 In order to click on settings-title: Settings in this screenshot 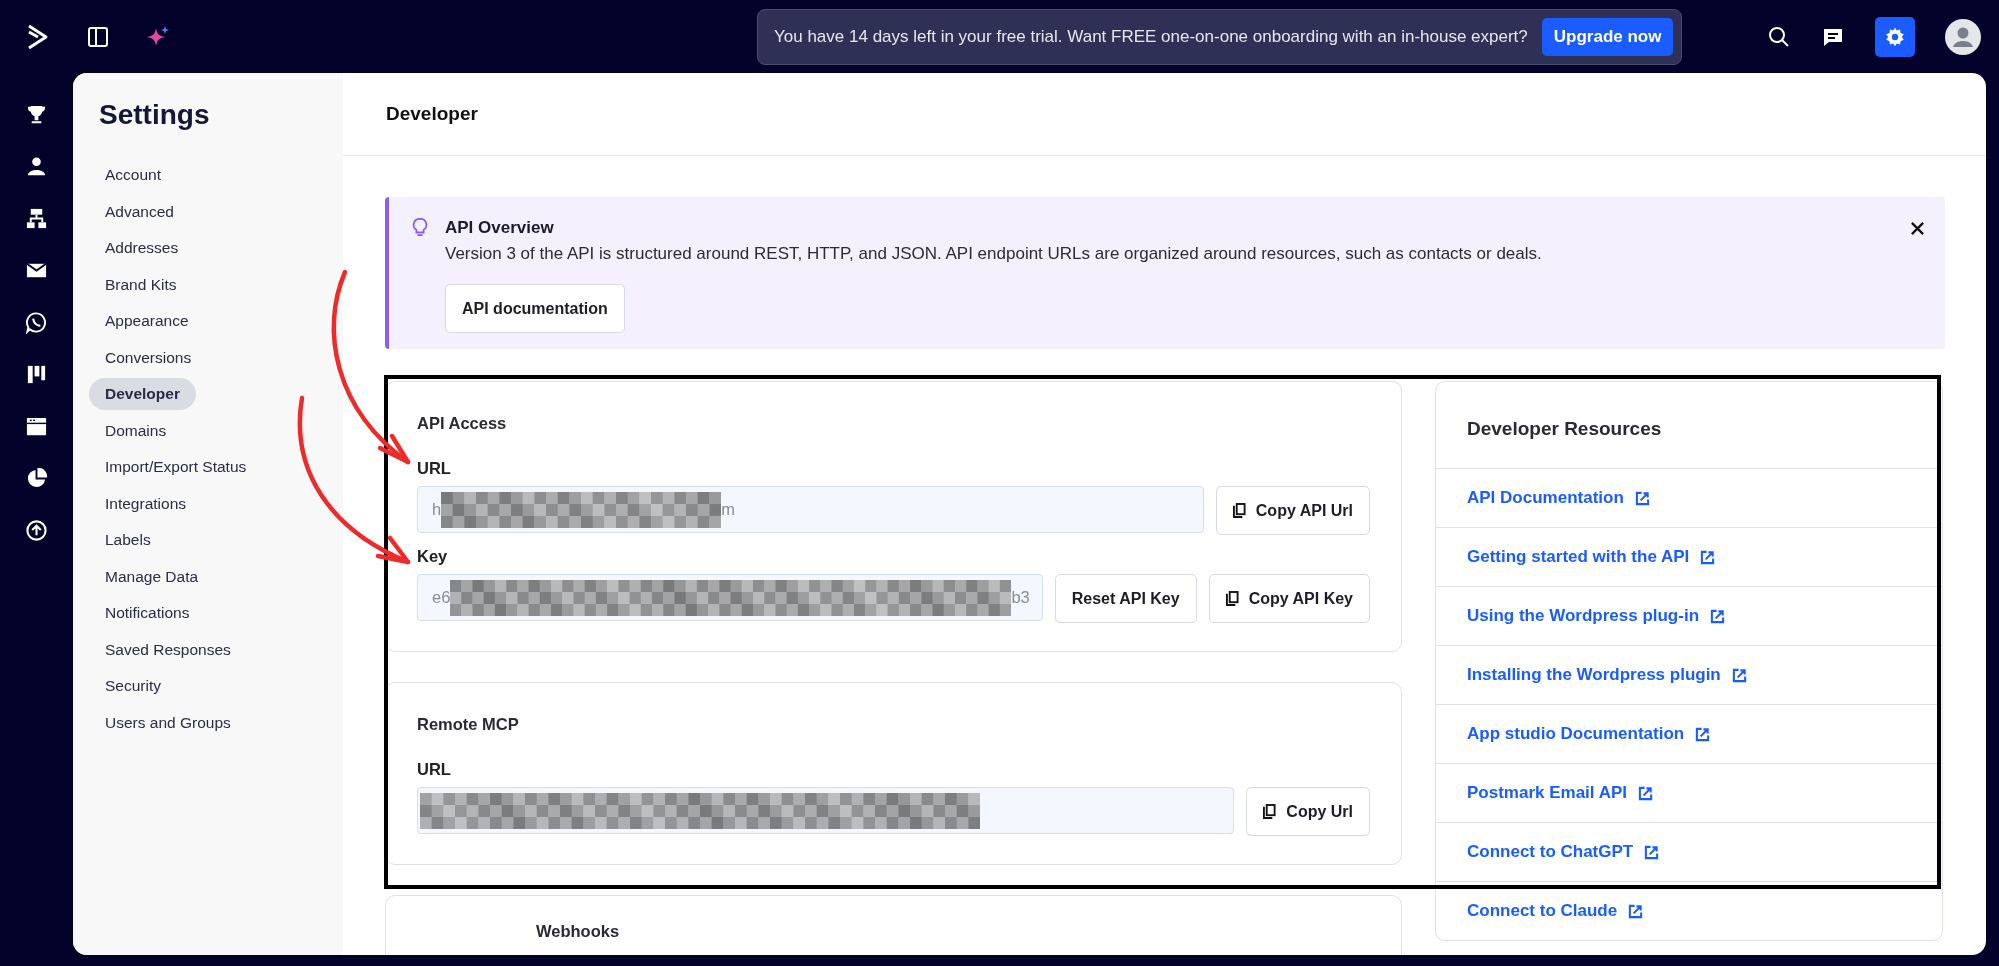, I will do `click(154, 115)`.